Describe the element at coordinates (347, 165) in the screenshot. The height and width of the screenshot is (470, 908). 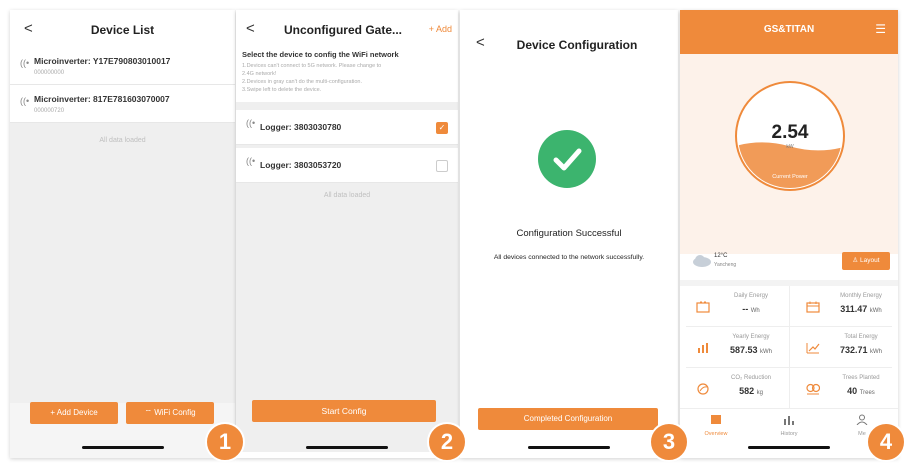
I see `logger-item-2: ((• Logger: 3803053720` at that location.